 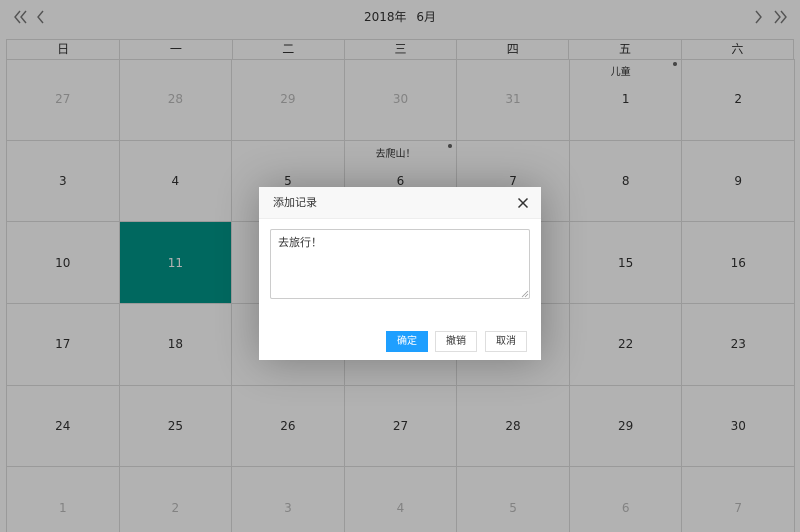 What do you see at coordinates (456, 341) in the screenshot?
I see `undo-button: 撤销` at bounding box center [456, 341].